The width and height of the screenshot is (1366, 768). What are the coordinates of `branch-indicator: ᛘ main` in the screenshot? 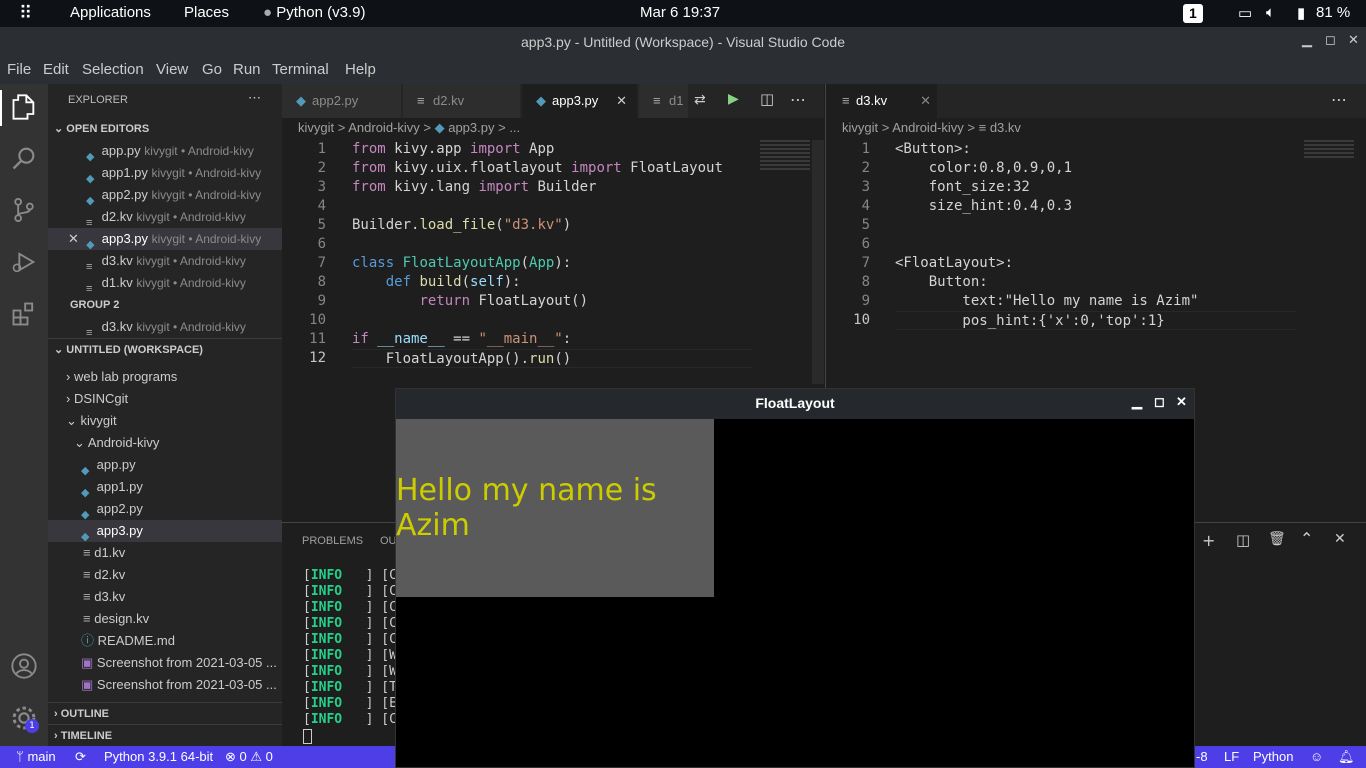 It's located at (36, 756).